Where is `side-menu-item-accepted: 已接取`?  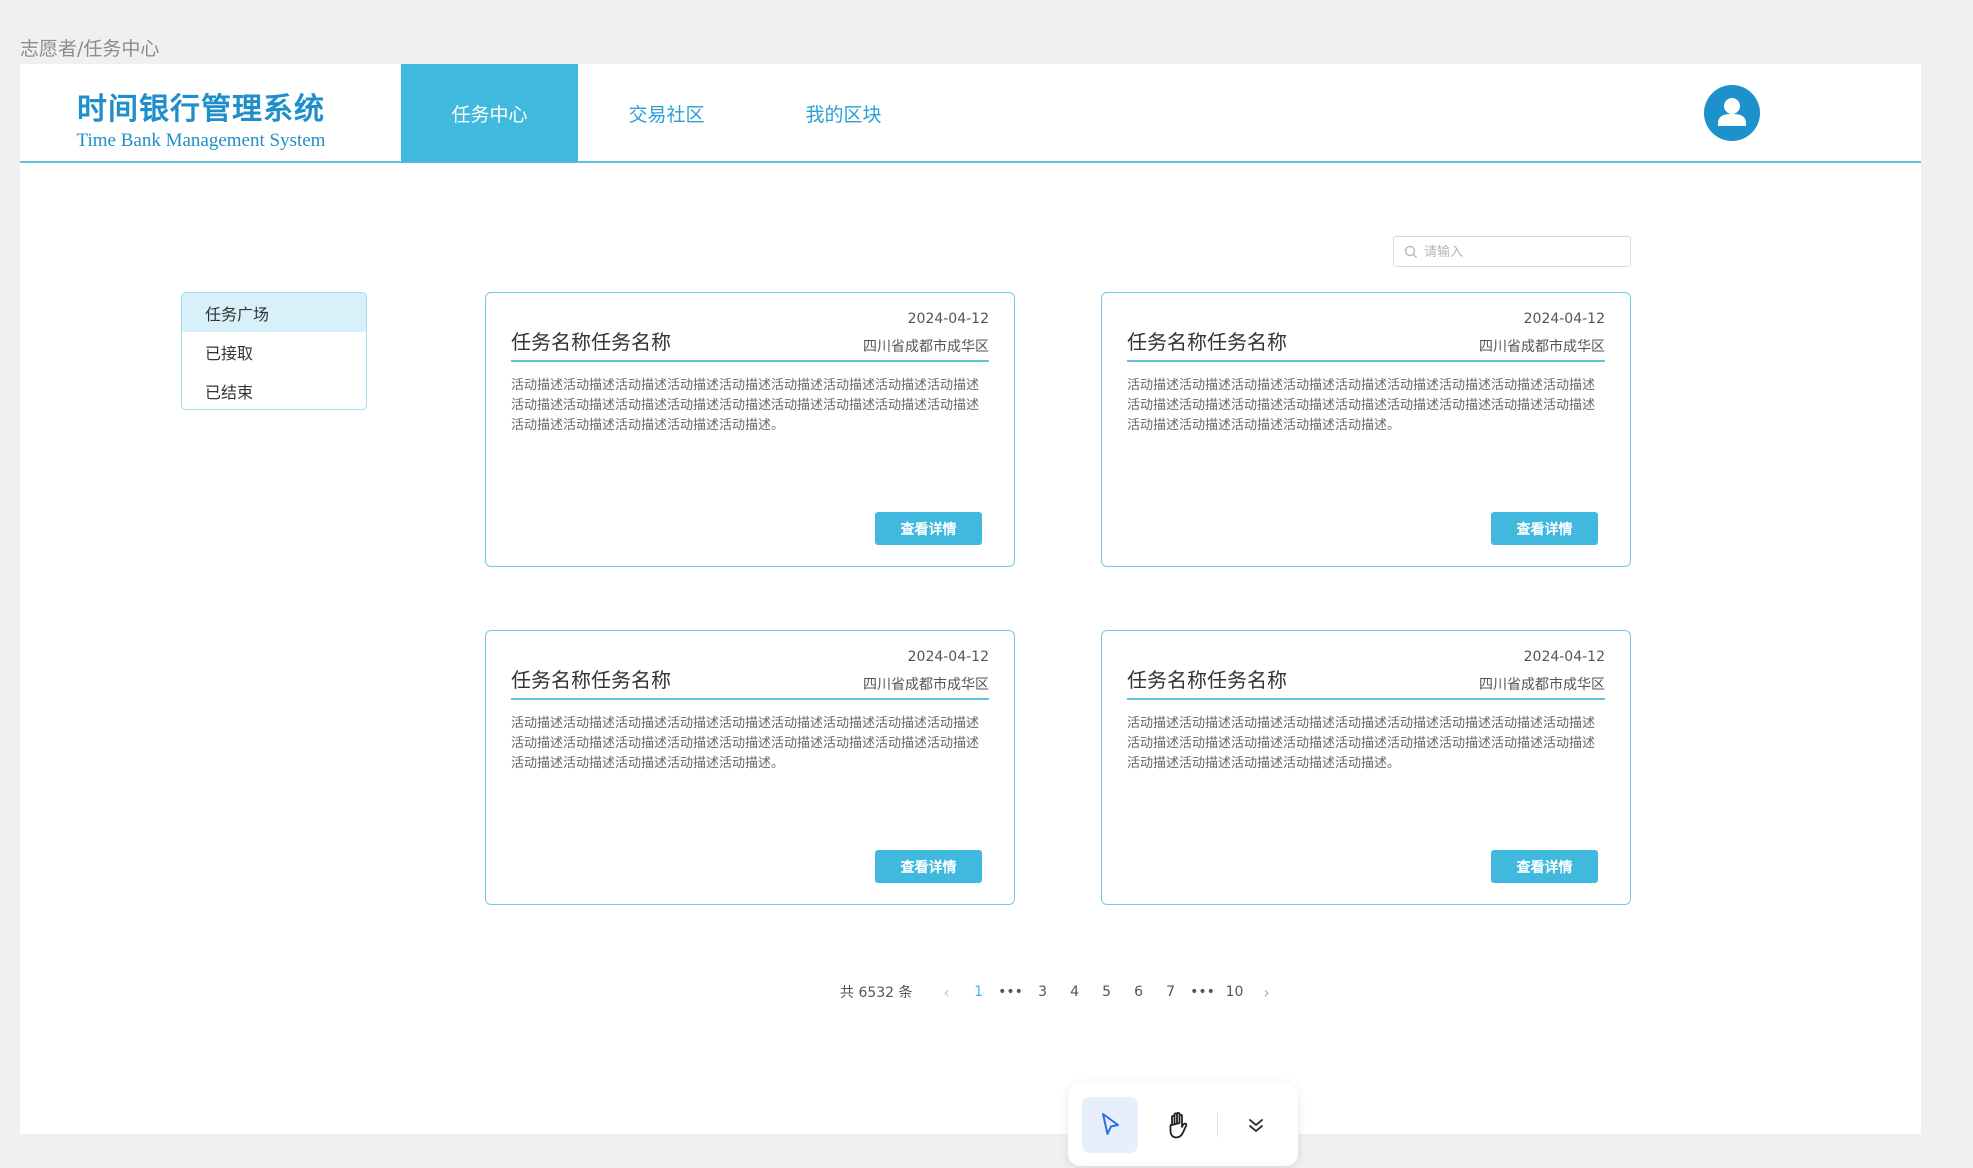 side-menu-item-accepted: 已接取 is located at coordinates (274, 351).